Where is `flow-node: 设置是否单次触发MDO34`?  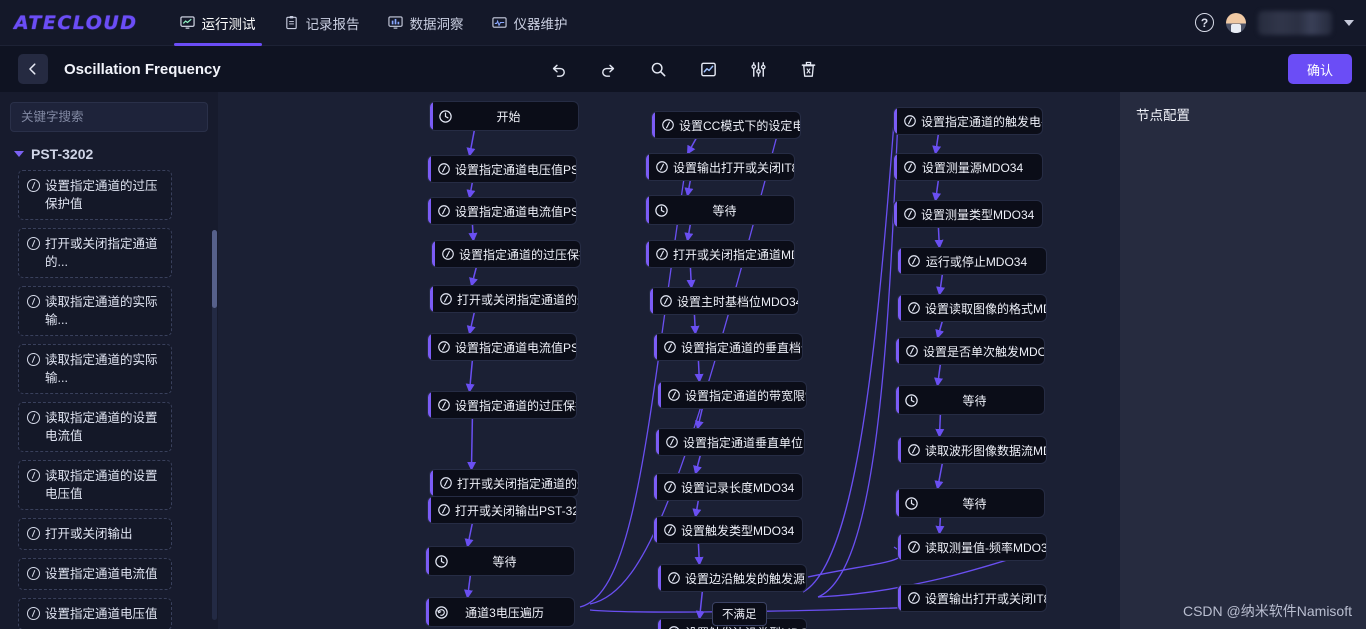 flow-node: 设置是否单次触发MDO34 is located at coordinates (970, 351).